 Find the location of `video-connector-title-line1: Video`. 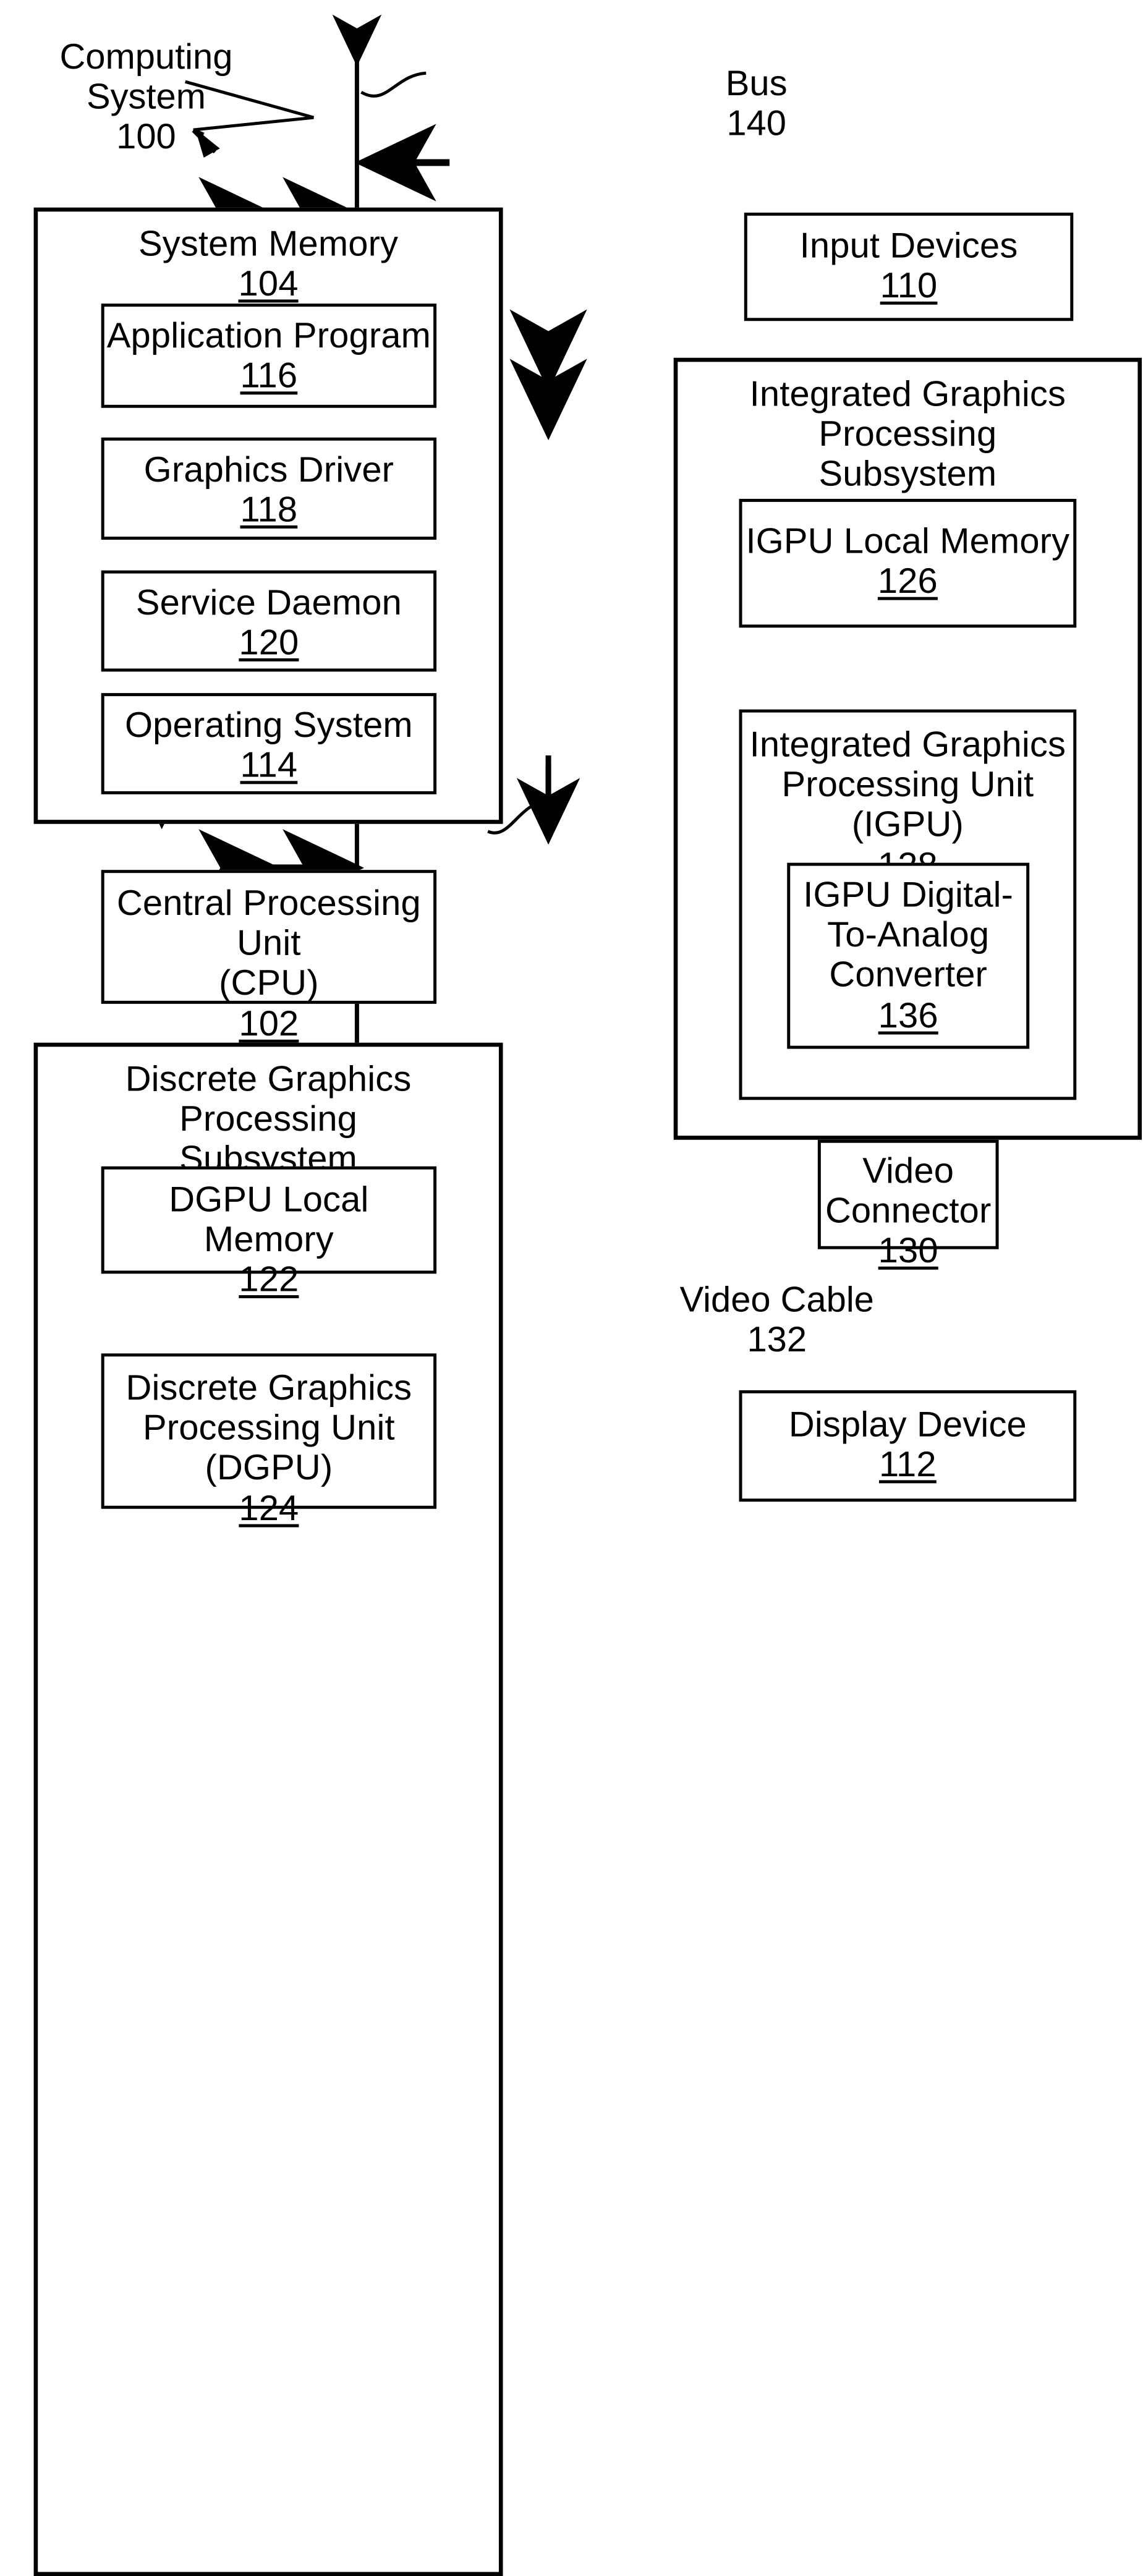

video-connector-title-line1: Video is located at coordinates (908, 1170).